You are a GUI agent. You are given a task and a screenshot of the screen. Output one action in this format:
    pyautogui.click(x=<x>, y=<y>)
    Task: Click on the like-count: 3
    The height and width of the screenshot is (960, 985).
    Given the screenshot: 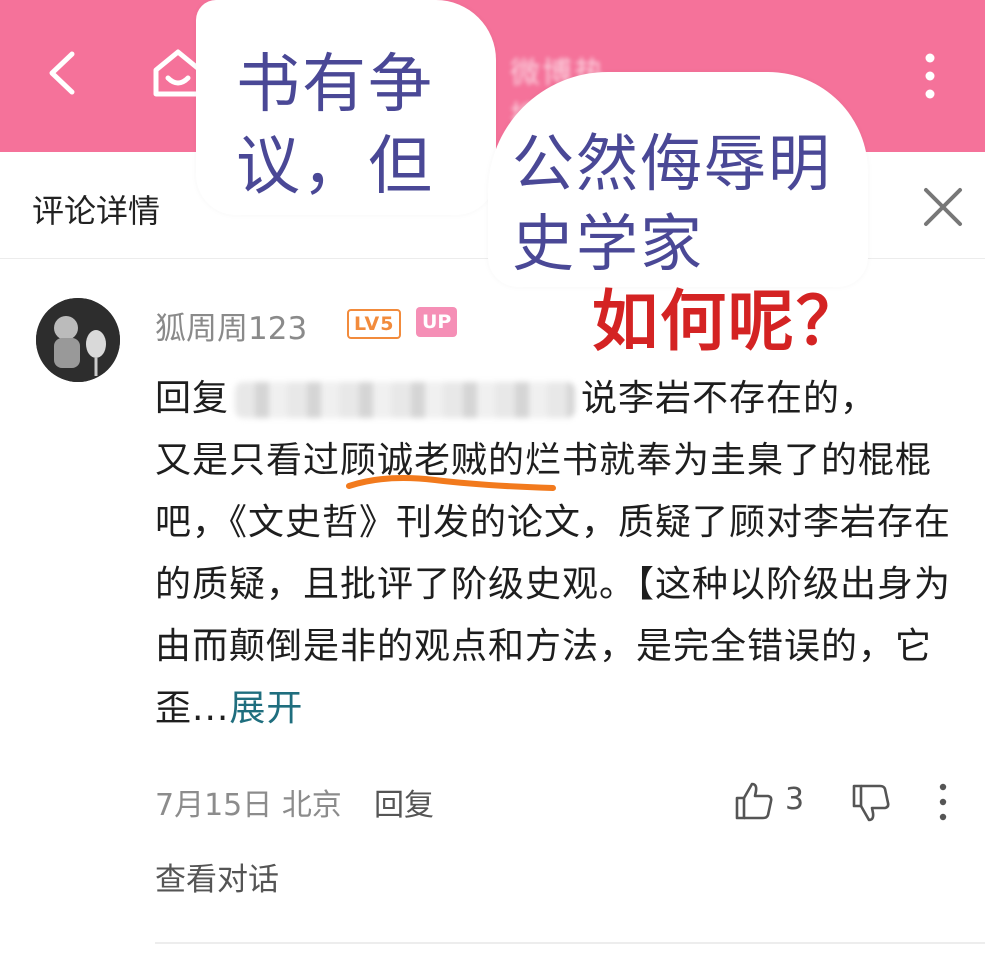 What is the action you would take?
    pyautogui.click(x=795, y=799)
    